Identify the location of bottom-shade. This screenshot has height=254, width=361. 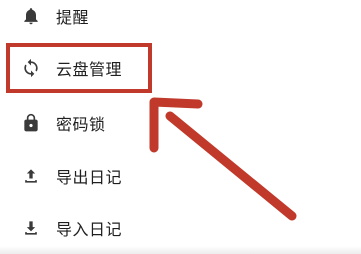
(180, 250).